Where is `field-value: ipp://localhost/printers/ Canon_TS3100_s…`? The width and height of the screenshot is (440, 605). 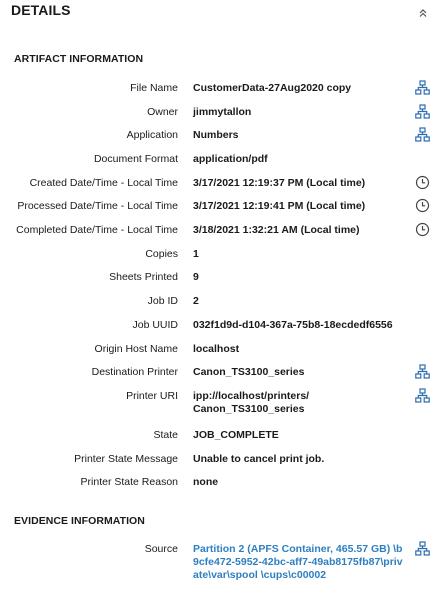 field-value: ipp://localhost/printers/ Canon_TS3100_s… is located at coordinates (251, 402).